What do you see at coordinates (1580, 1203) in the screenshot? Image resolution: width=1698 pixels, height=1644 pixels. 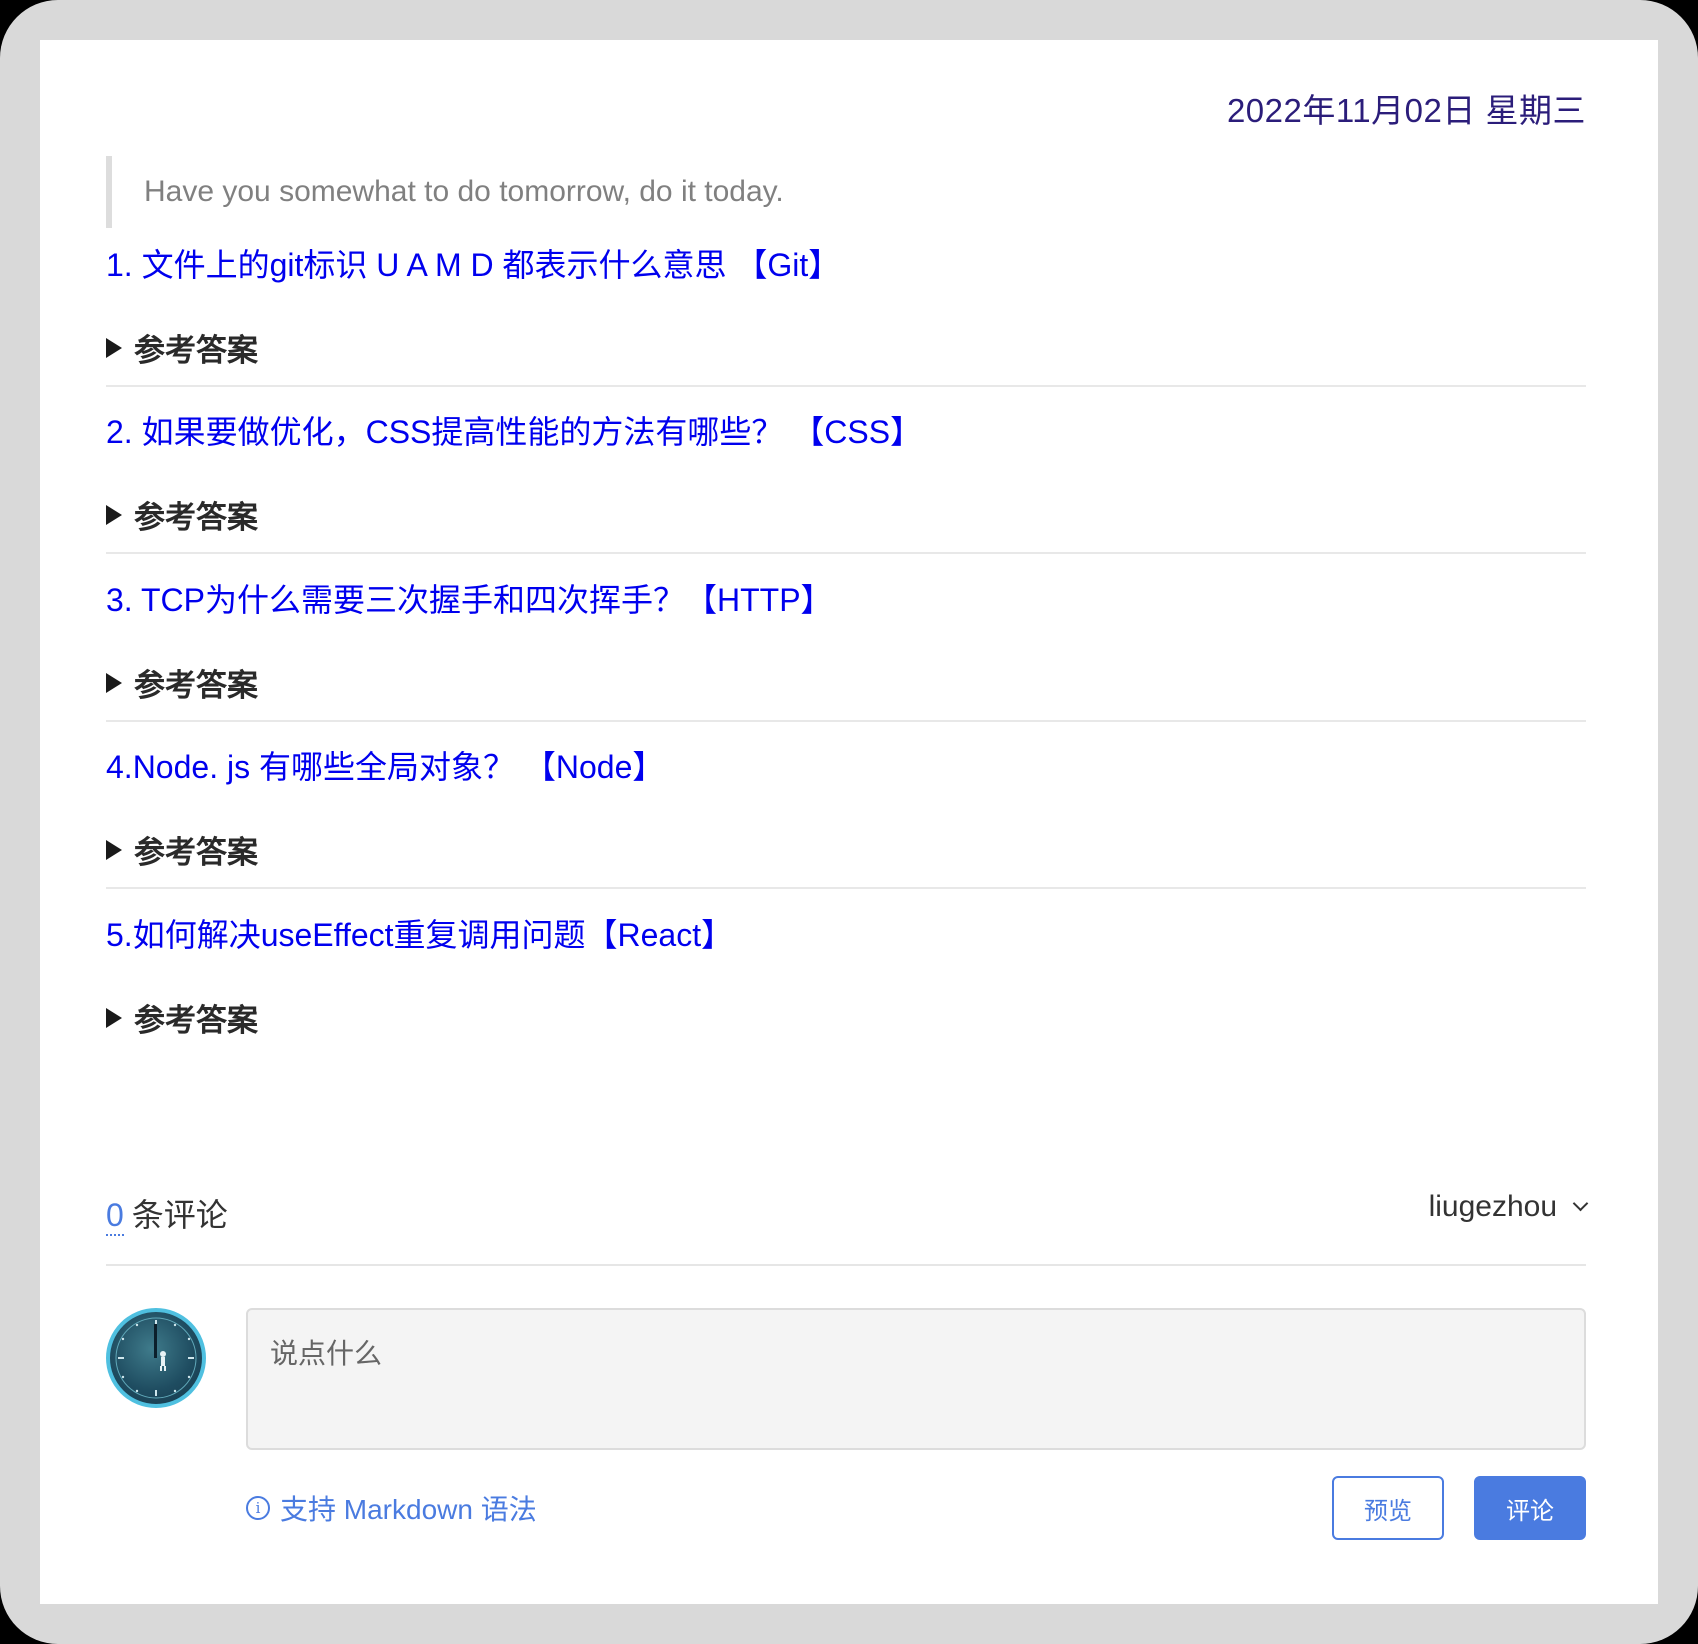 I see `chevron-down-icon` at bounding box center [1580, 1203].